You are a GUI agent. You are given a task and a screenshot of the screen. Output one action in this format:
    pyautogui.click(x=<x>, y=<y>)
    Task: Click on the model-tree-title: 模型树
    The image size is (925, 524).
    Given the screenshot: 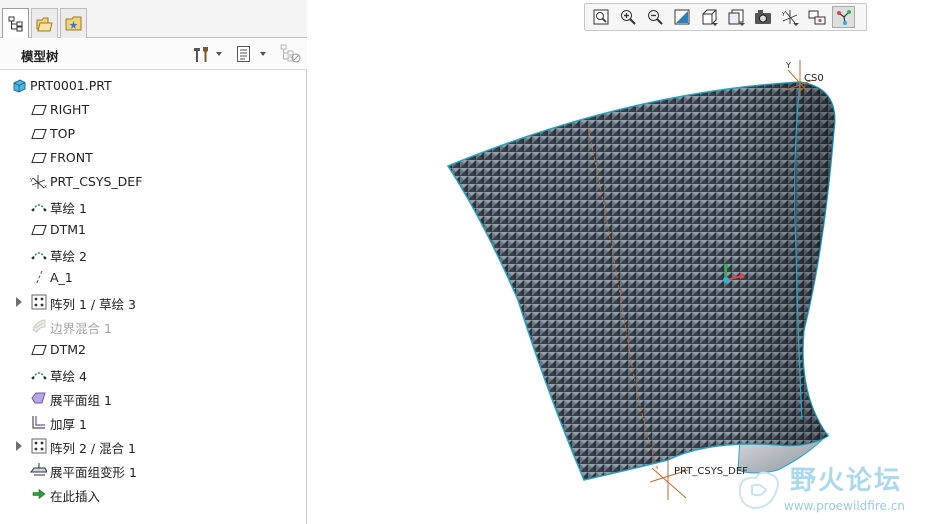 What is the action you would take?
    pyautogui.click(x=40, y=56)
    